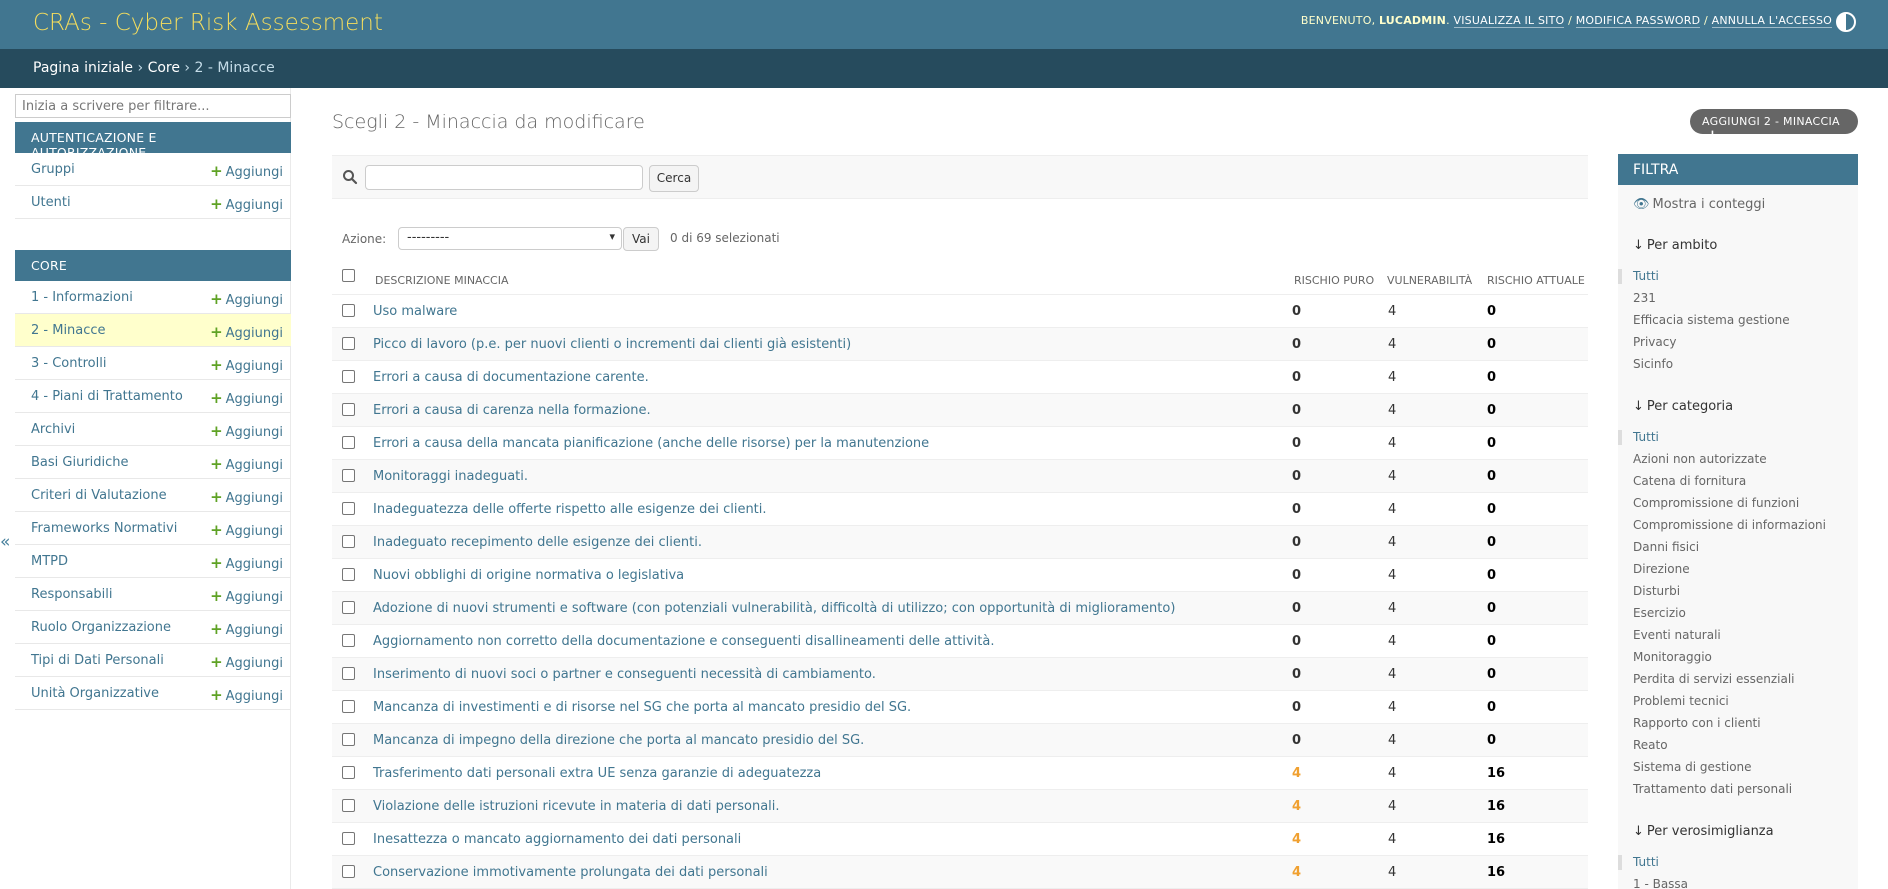 This screenshot has width=1888, height=889. Describe the element at coordinates (153, 106) in the screenshot. I see `nav-filter-input` at that location.